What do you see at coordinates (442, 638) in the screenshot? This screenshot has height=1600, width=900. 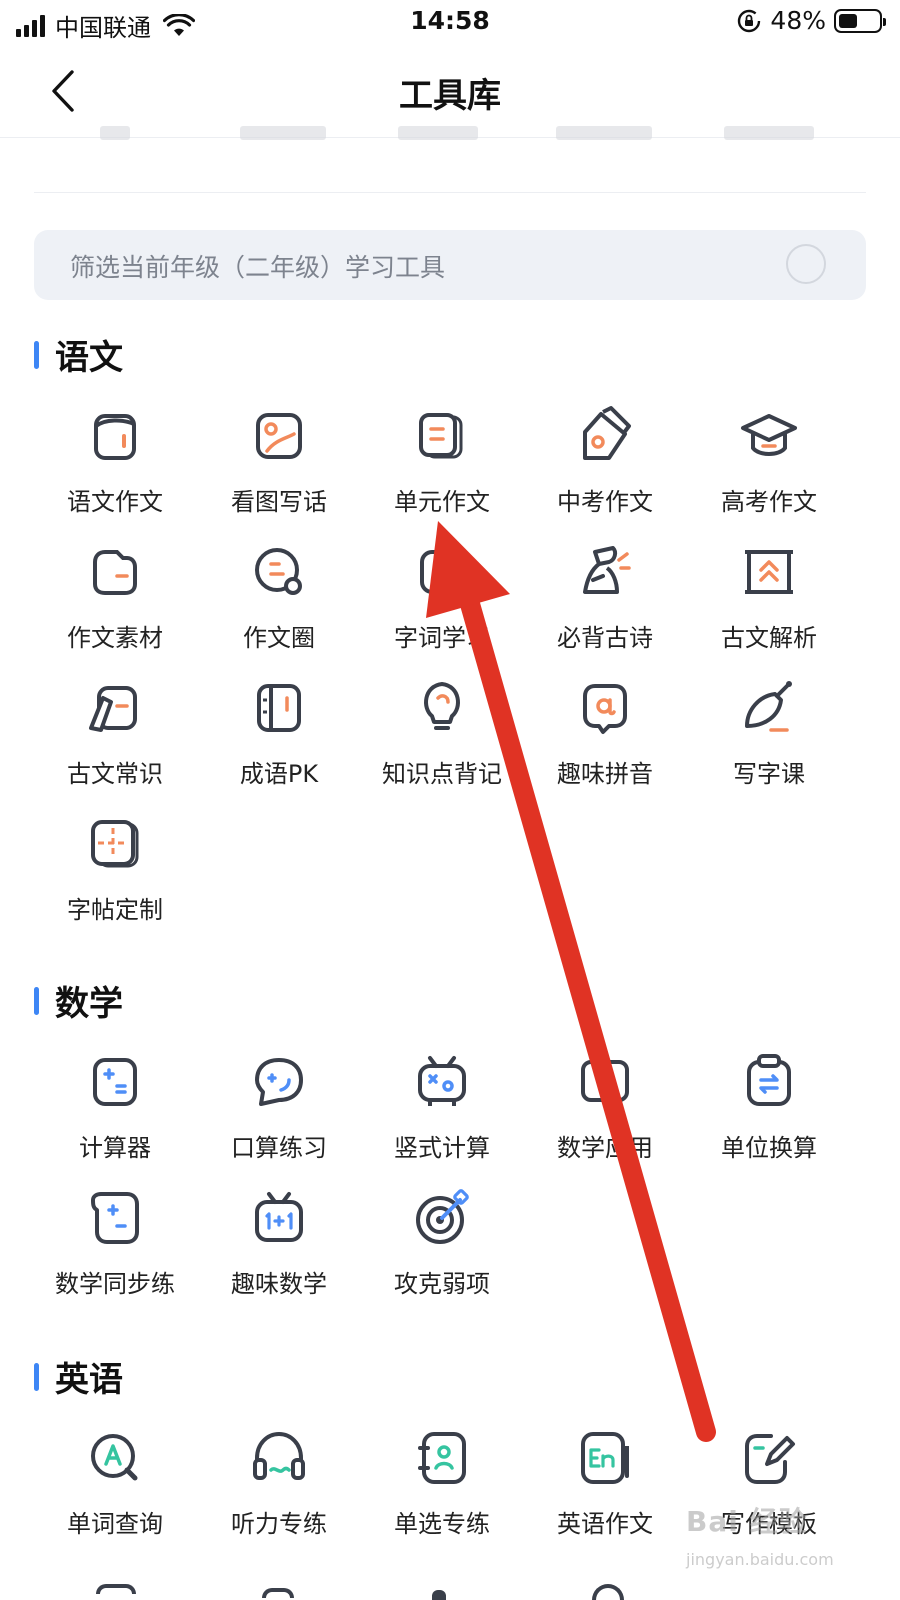 I see `tool-label: 字词学习` at bounding box center [442, 638].